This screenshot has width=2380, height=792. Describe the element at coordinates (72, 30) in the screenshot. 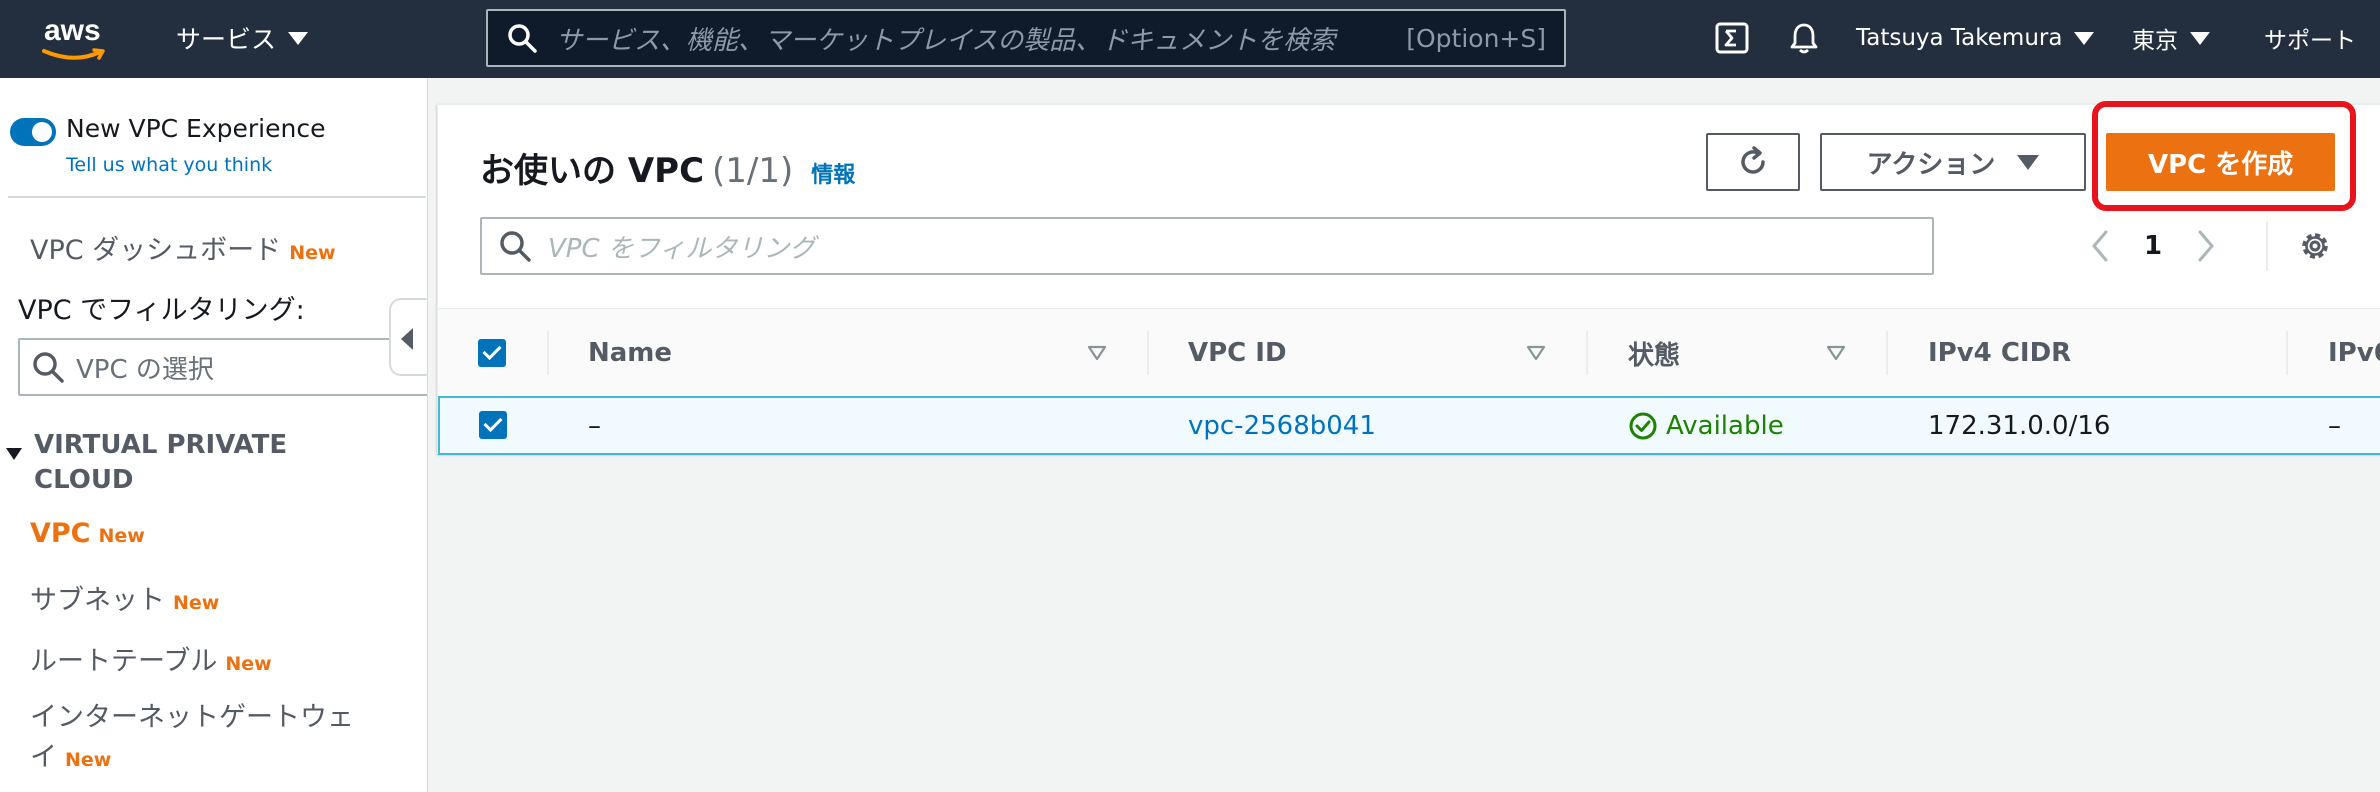

I see `aws-logo-text: aws` at that location.